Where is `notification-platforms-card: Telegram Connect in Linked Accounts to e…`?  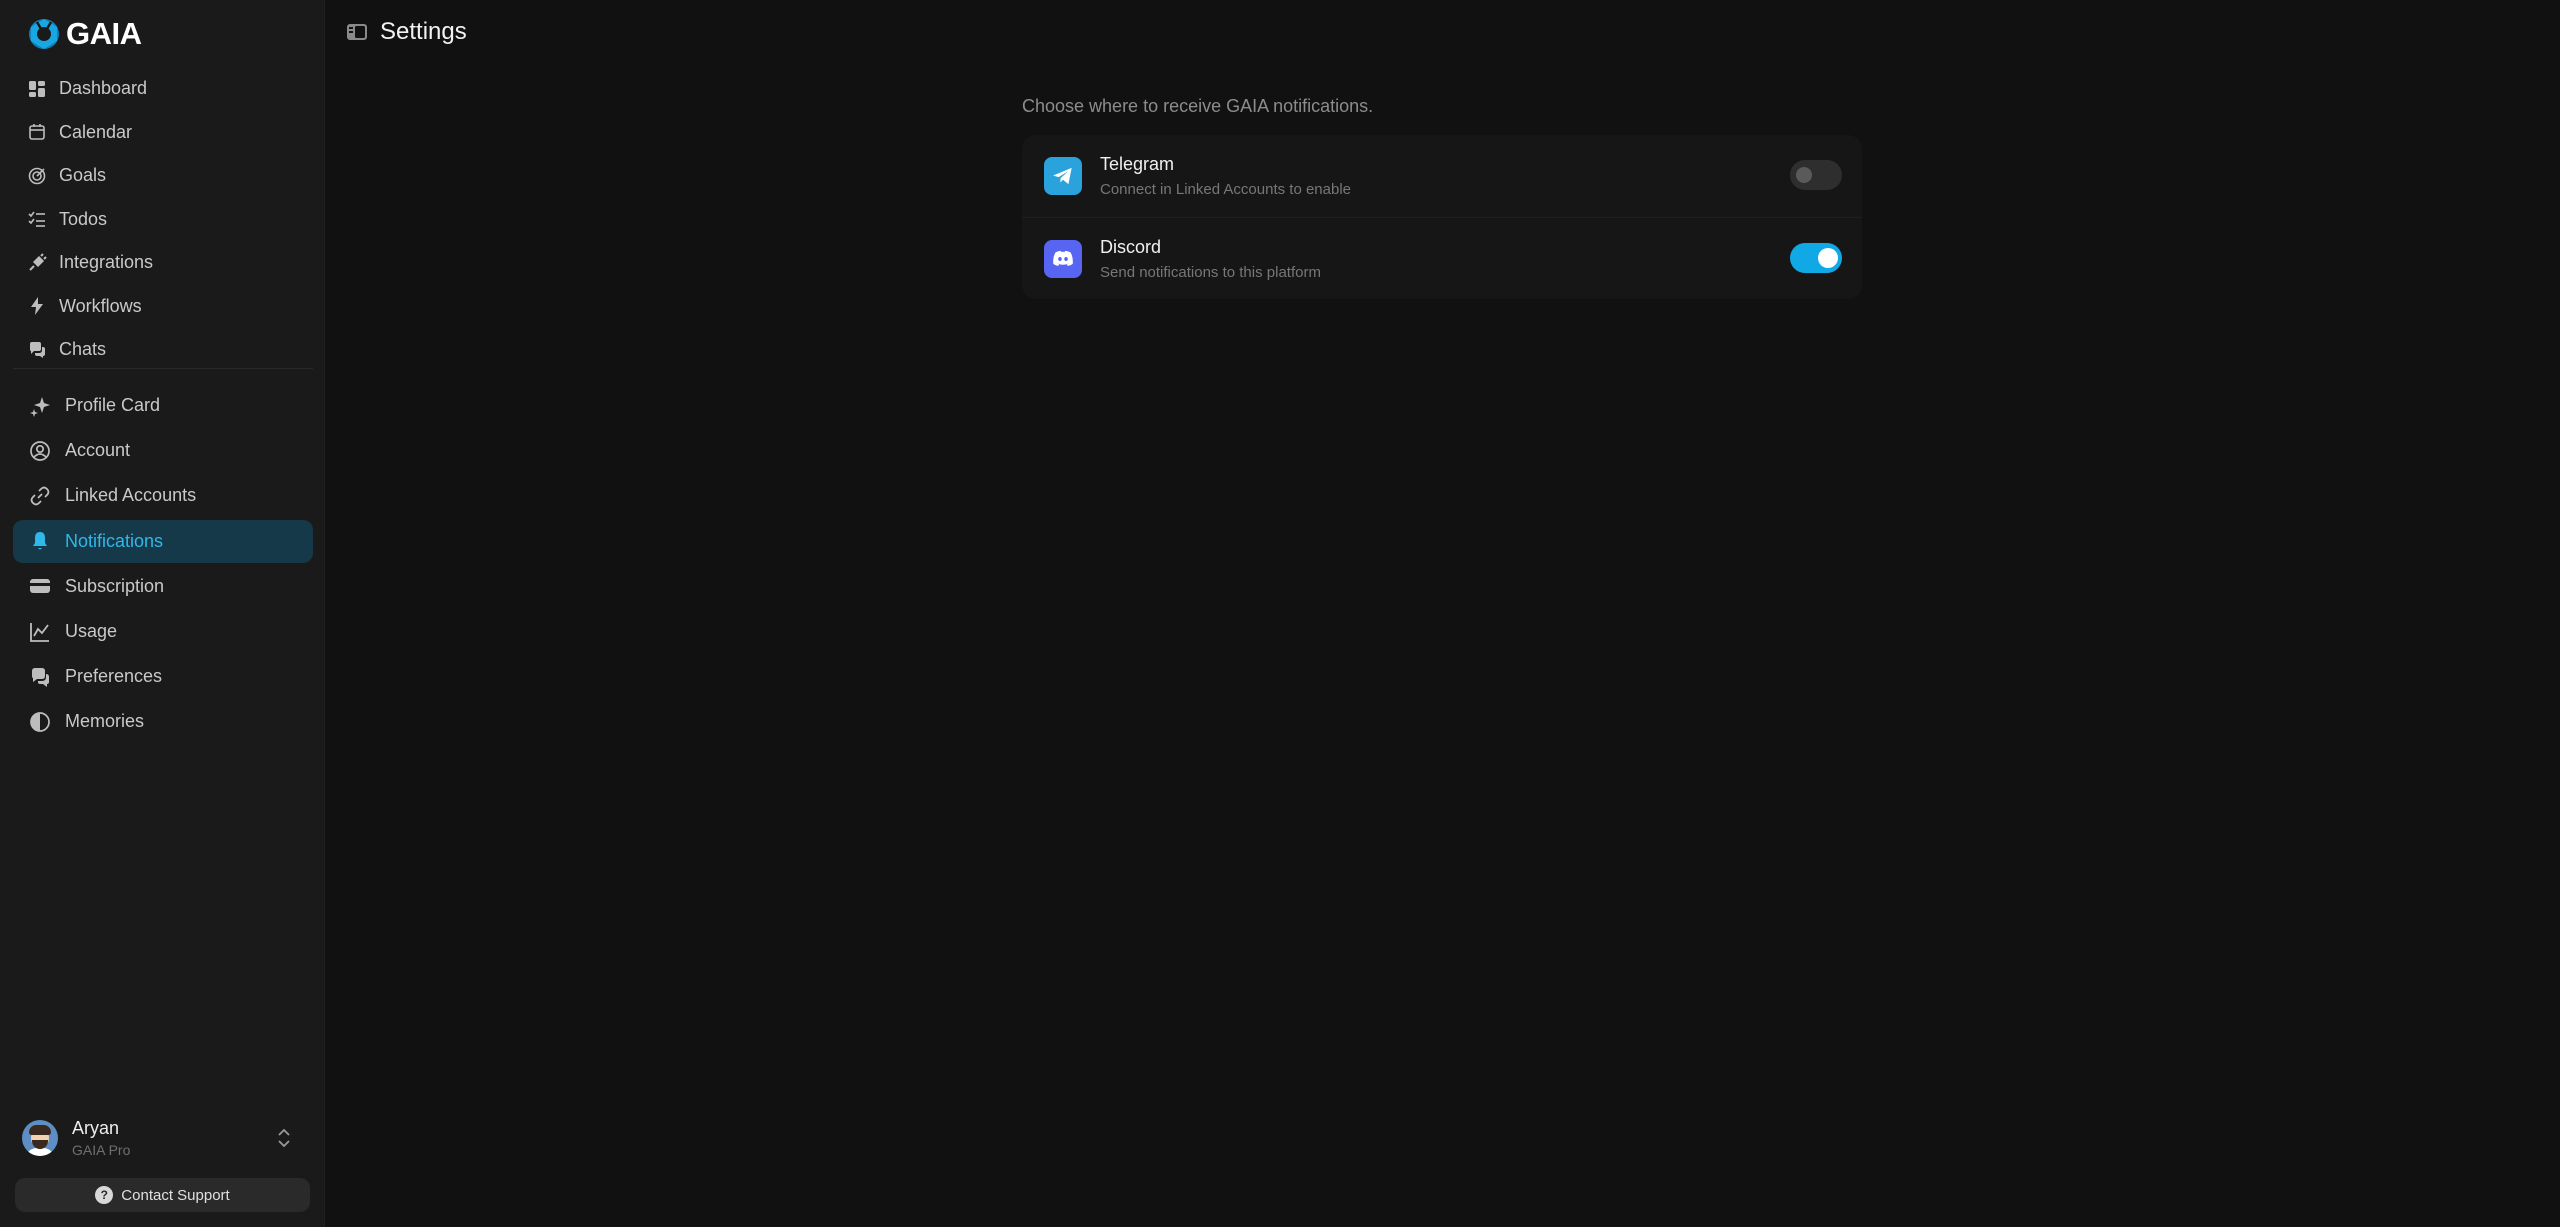
notification-platforms-card: Telegram Connect in Linked Accounts to e… is located at coordinates (1442, 217).